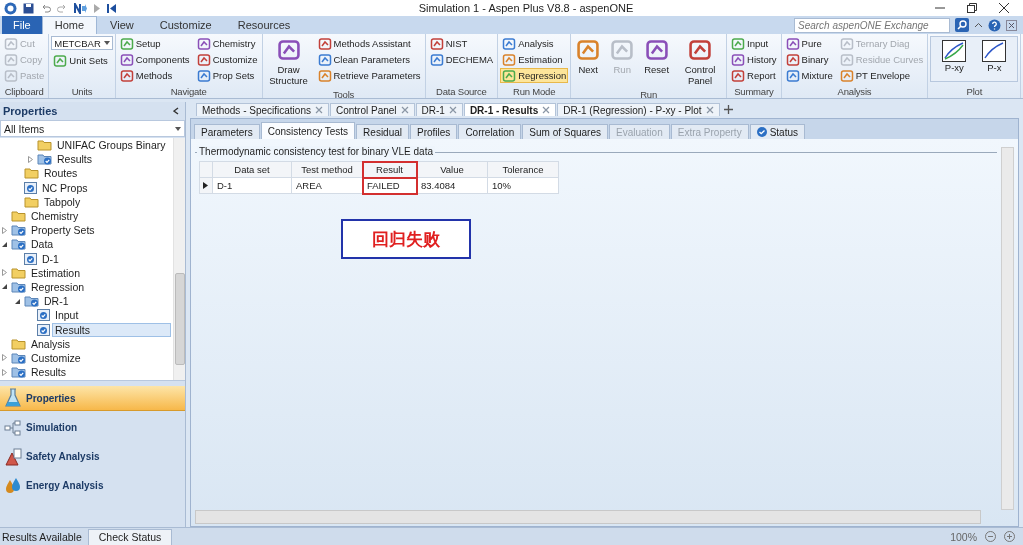  Describe the element at coordinates (809, 75) in the screenshot. I see `ribbon-button: Mixture` at that location.